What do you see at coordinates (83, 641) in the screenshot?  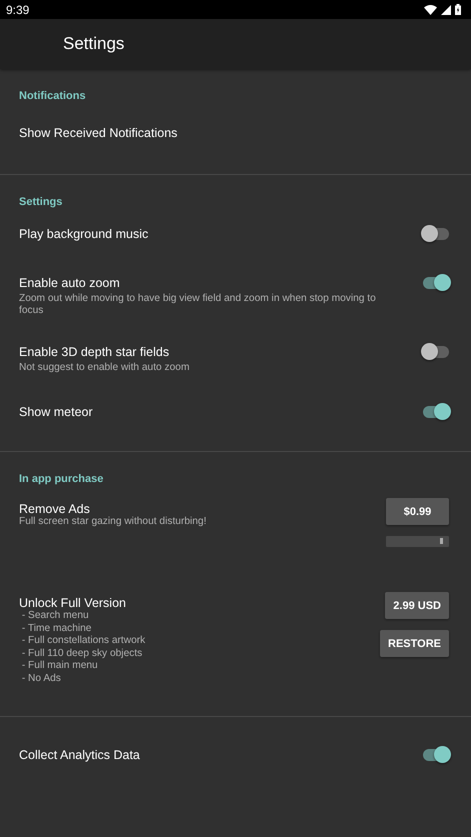 I see `feature-line: - Full constellations artwork` at bounding box center [83, 641].